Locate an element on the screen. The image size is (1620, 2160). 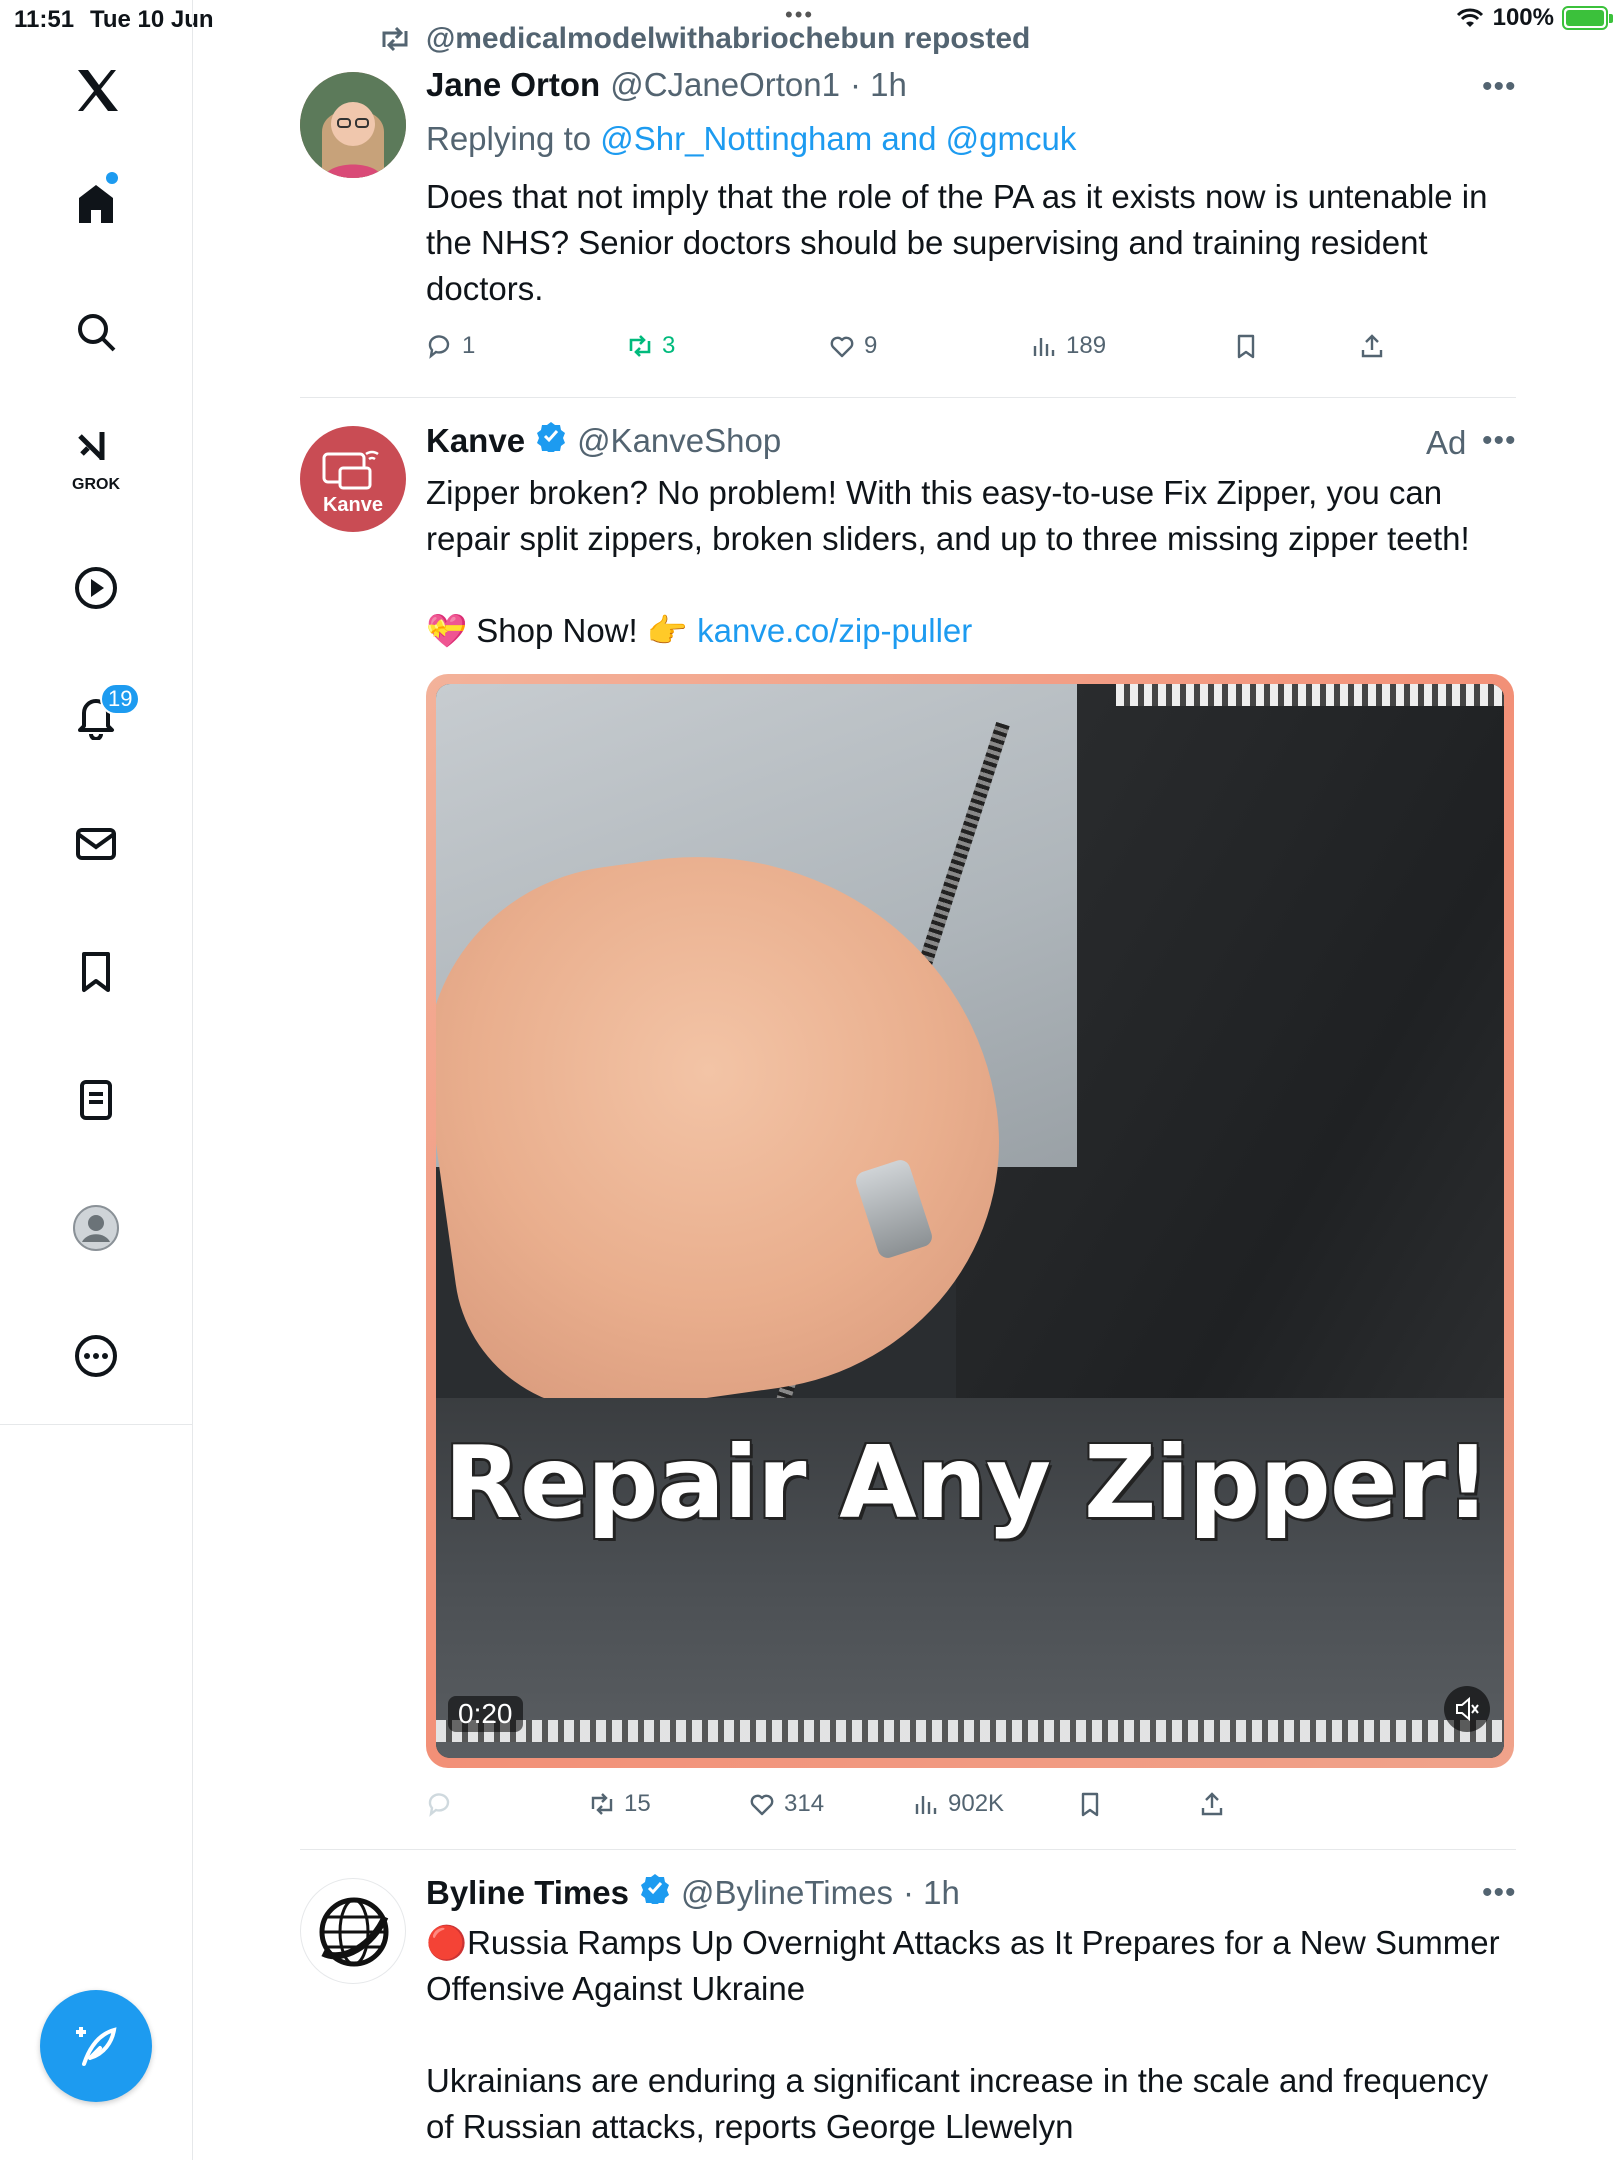
views-button: 902K is located at coordinates (958, 1804).